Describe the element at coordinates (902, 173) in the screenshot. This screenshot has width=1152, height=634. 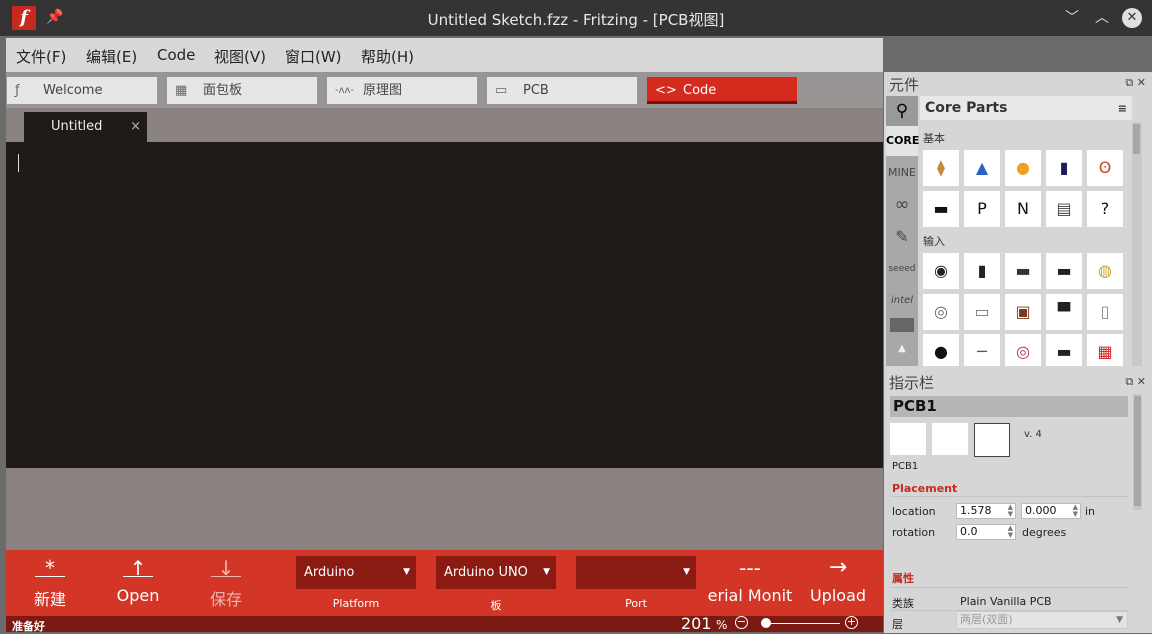
I see `bin-mine: MINE` at that location.